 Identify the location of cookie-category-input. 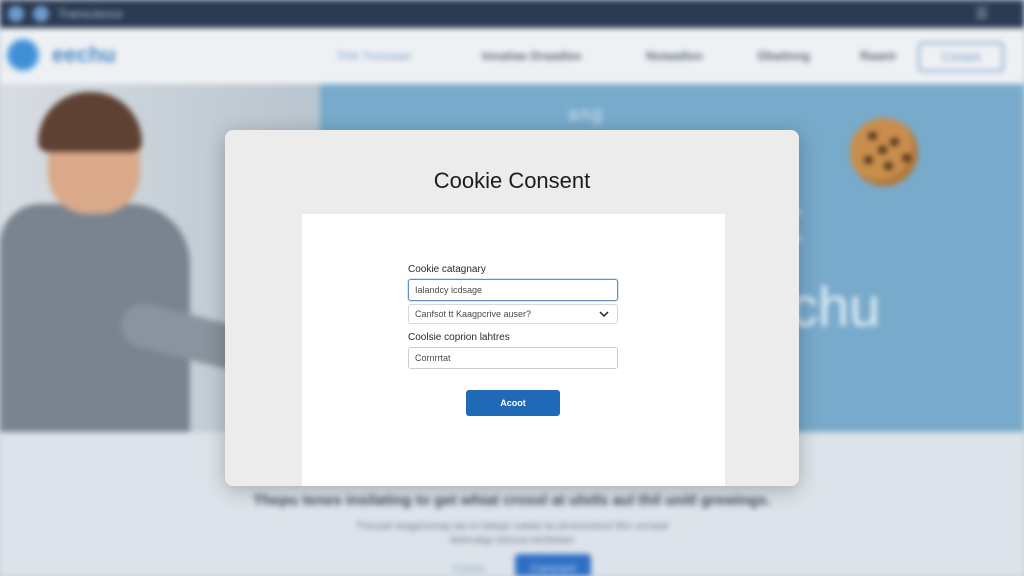
(513, 290).